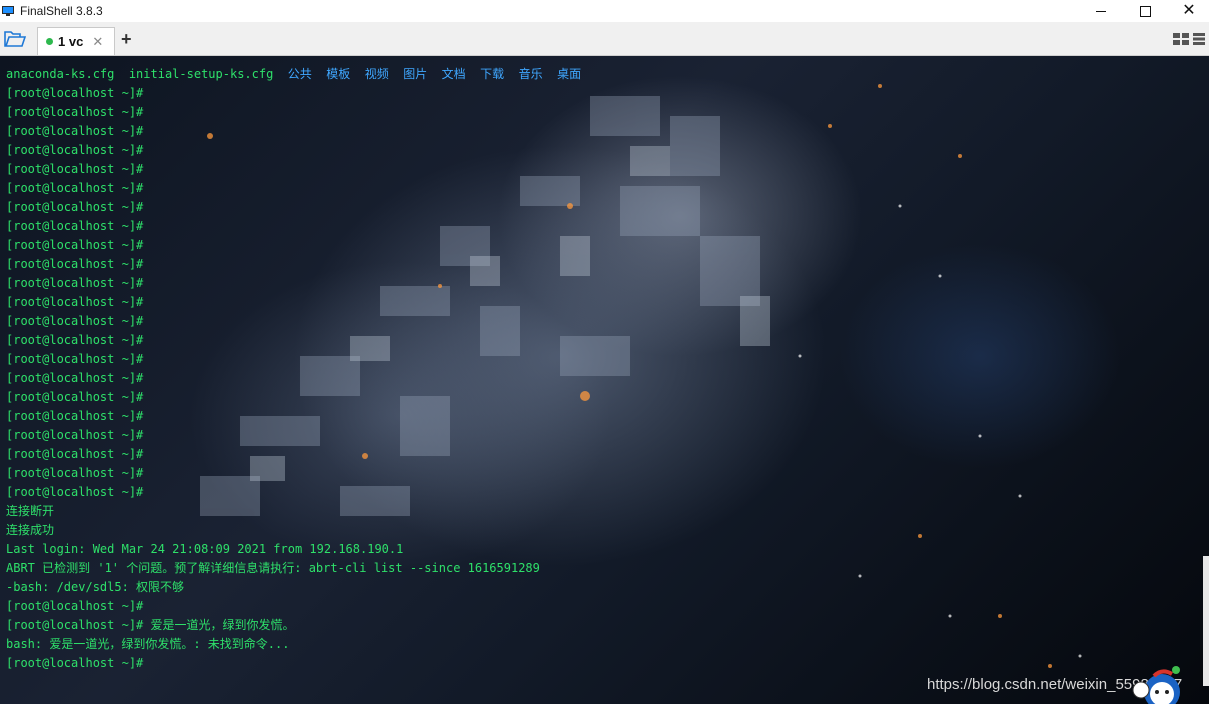  Describe the element at coordinates (1206, 621) in the screenshot. I see `terminal-scrollbar` at that location.